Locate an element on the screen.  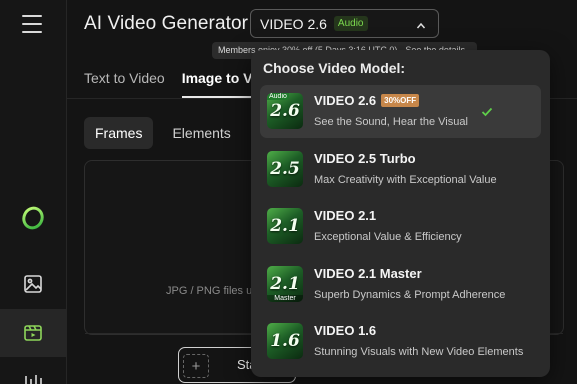
thumb-version: 2.5 is located at coordinates (285, 169).